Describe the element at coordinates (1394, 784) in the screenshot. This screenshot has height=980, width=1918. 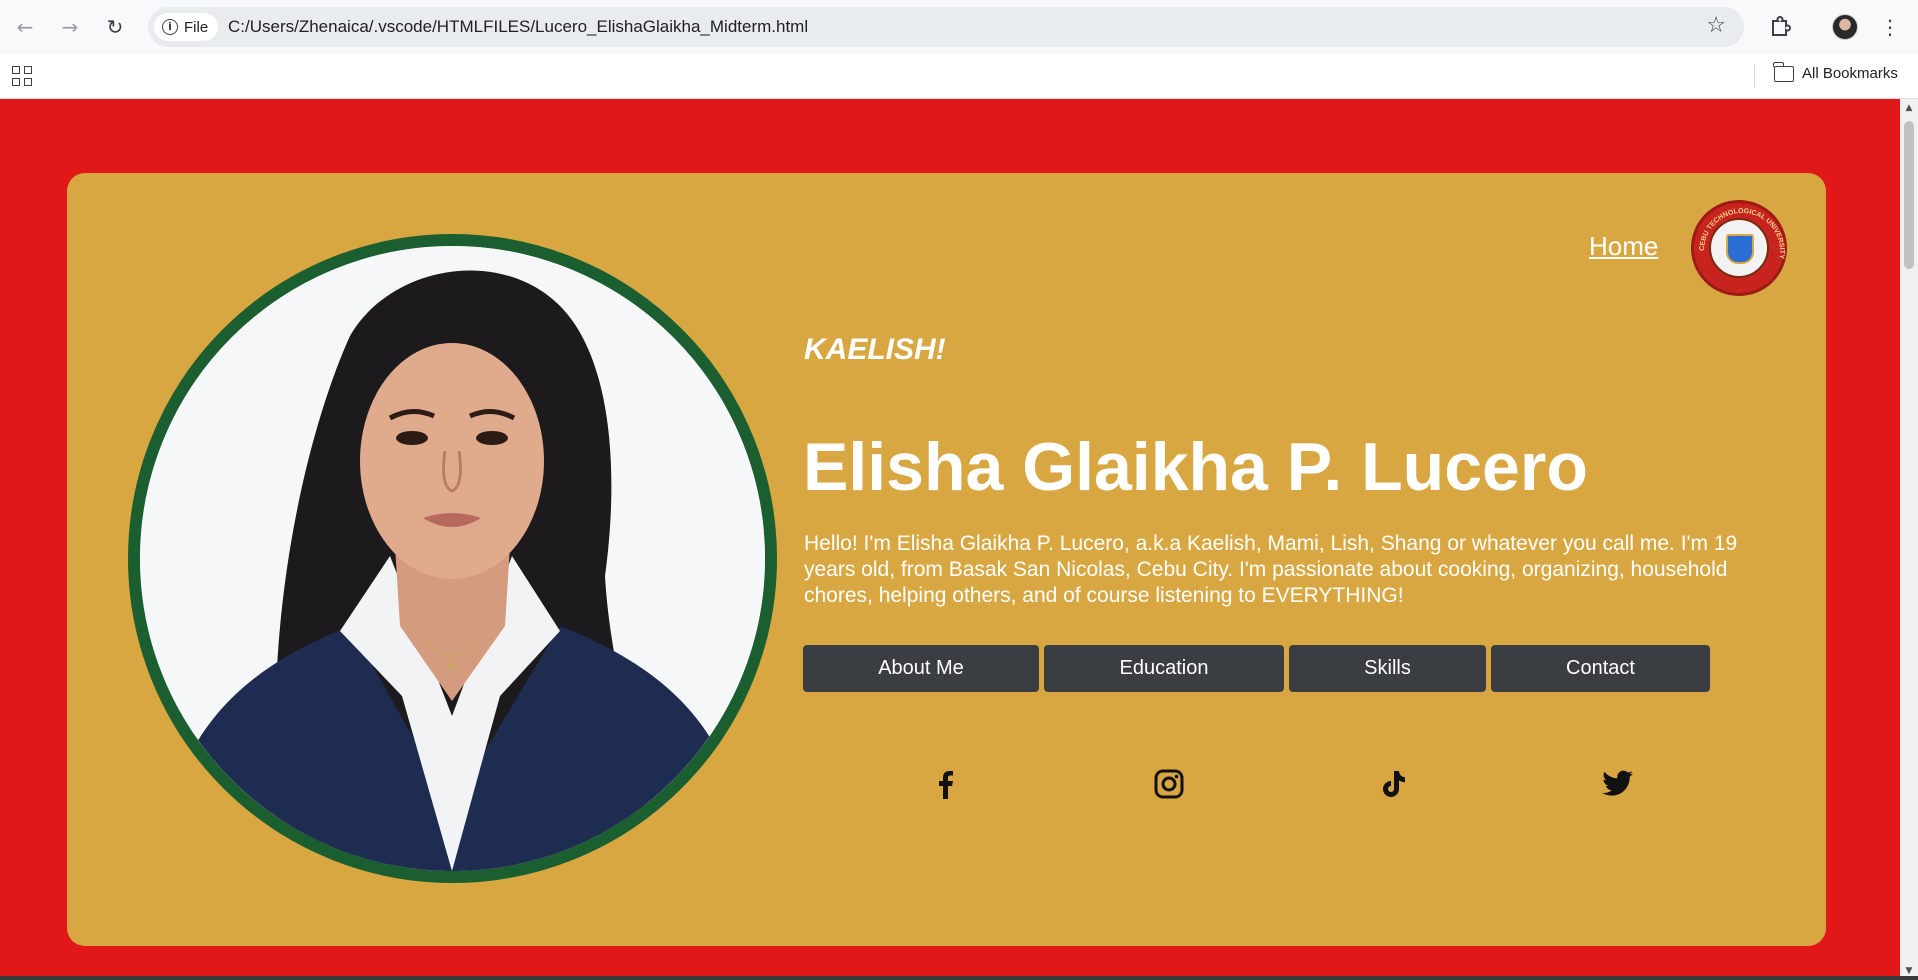
I see `tiktok-icon` at that location.